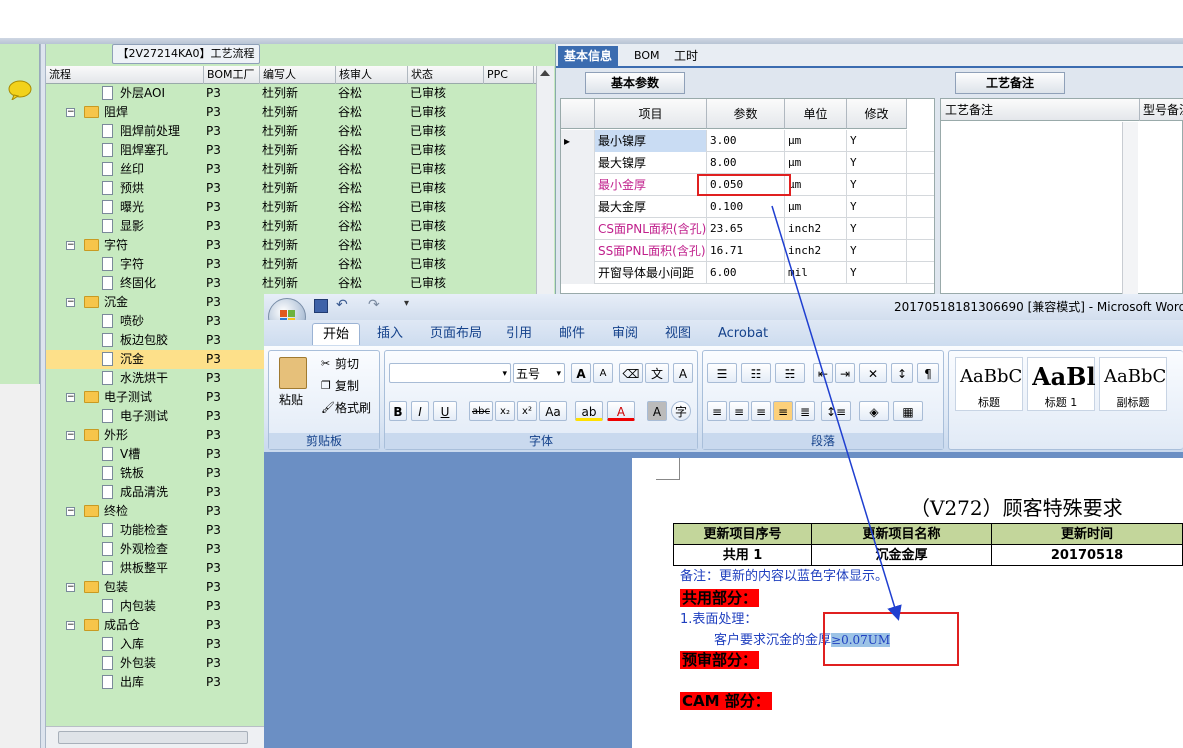  I want to click on font-color-icon: A, so click(621, 411).